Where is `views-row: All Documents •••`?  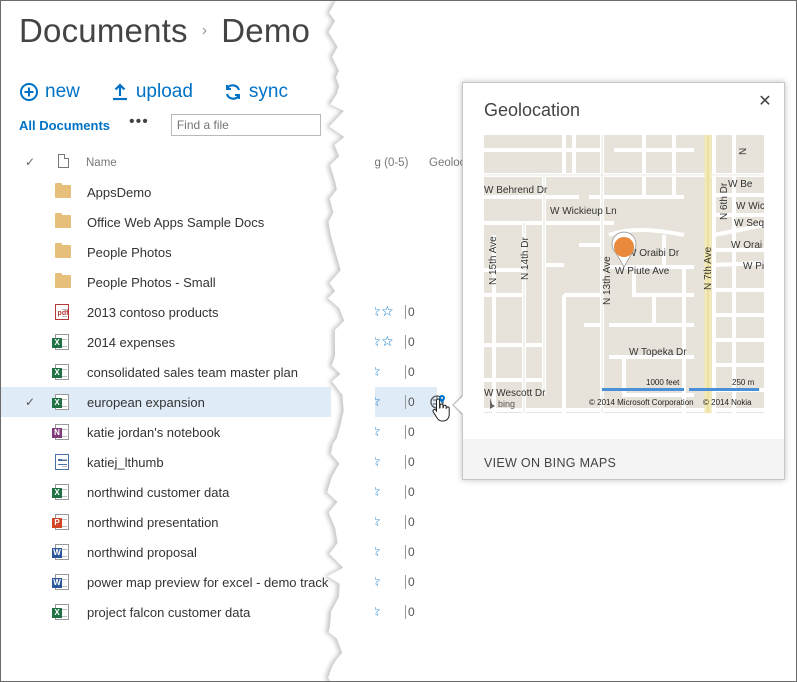 views-row: All Documents ••• is located at coordinates (170, 125).